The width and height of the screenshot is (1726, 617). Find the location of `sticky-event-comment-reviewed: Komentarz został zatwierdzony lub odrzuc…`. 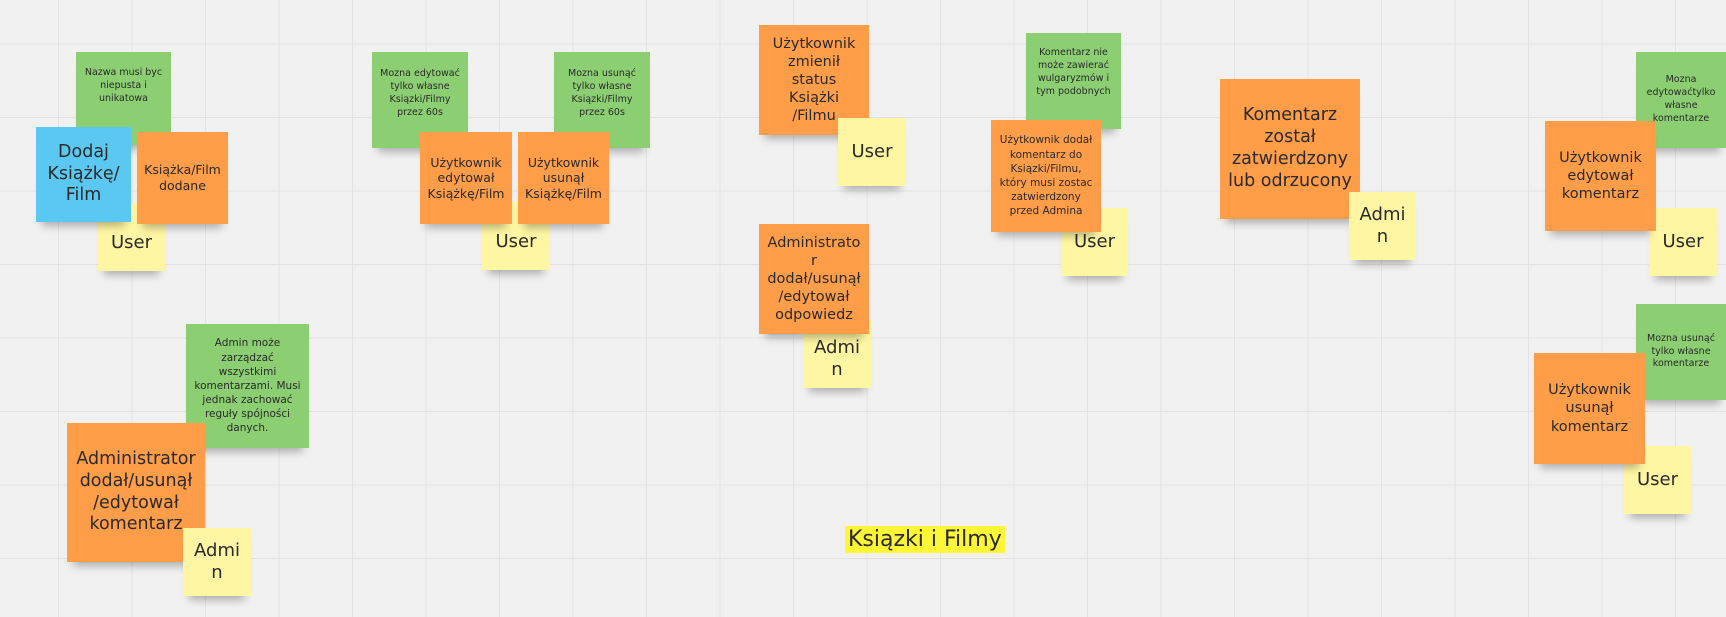

sticky-event-comment-reviewed: Komentarz został zatwierdzony lub odrzuc… is located at coordinates (1290, 149).